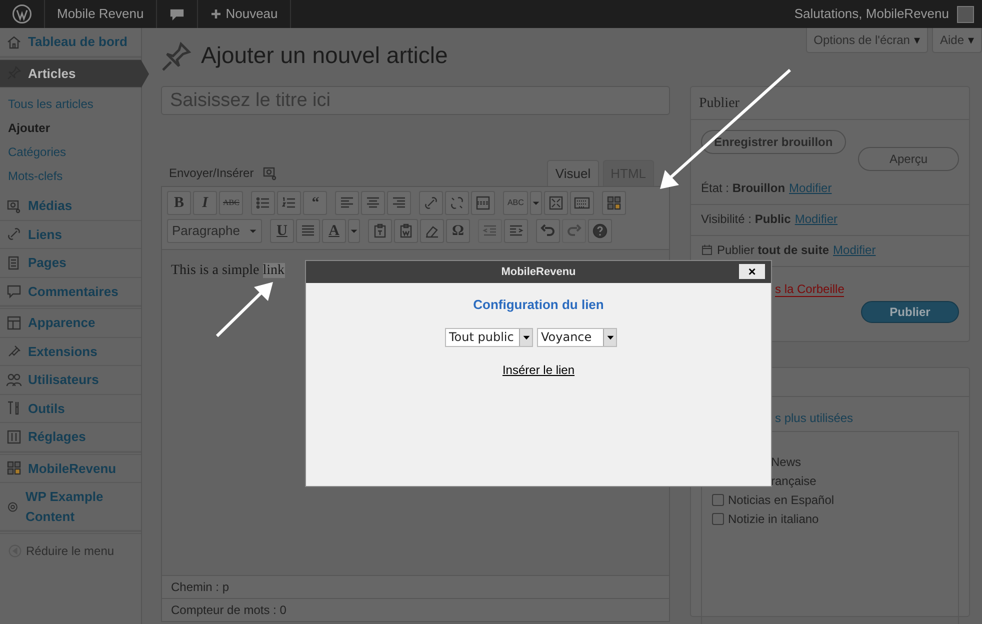  What do you see at coordinates (746, 219) in the screenshot?
I see `publish-setting: Visibilité : Public` at bounding box center [746, 219].